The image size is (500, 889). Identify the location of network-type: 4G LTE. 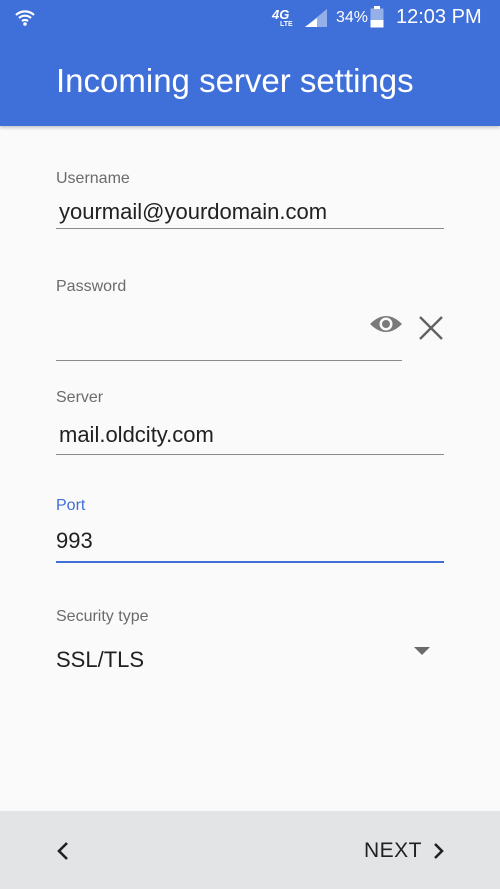
(282, 17).